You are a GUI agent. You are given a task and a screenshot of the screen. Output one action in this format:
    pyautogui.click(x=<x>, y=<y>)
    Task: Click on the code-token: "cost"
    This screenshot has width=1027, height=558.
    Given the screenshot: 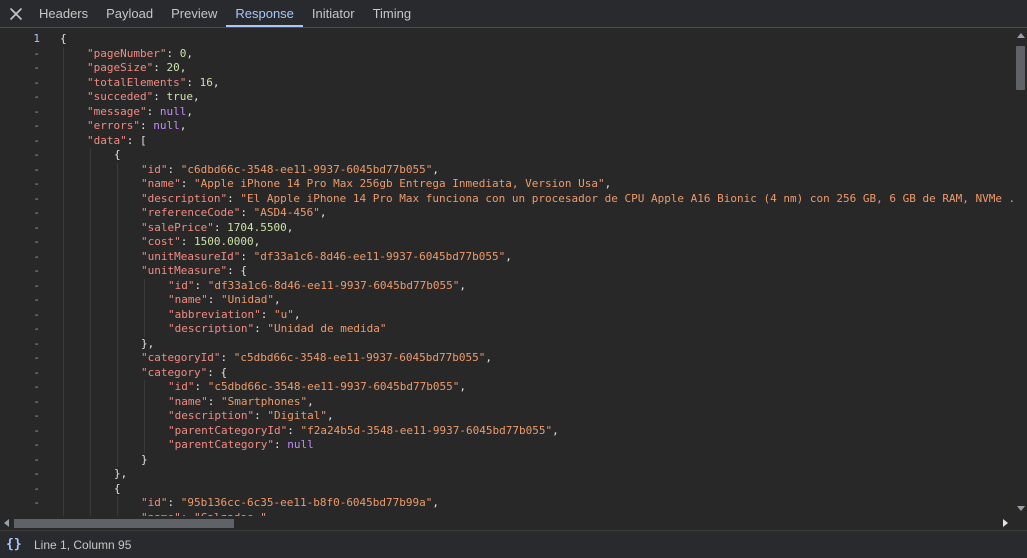 What is the action you would take?
    pyautogui.click(x=161, y=241)
    